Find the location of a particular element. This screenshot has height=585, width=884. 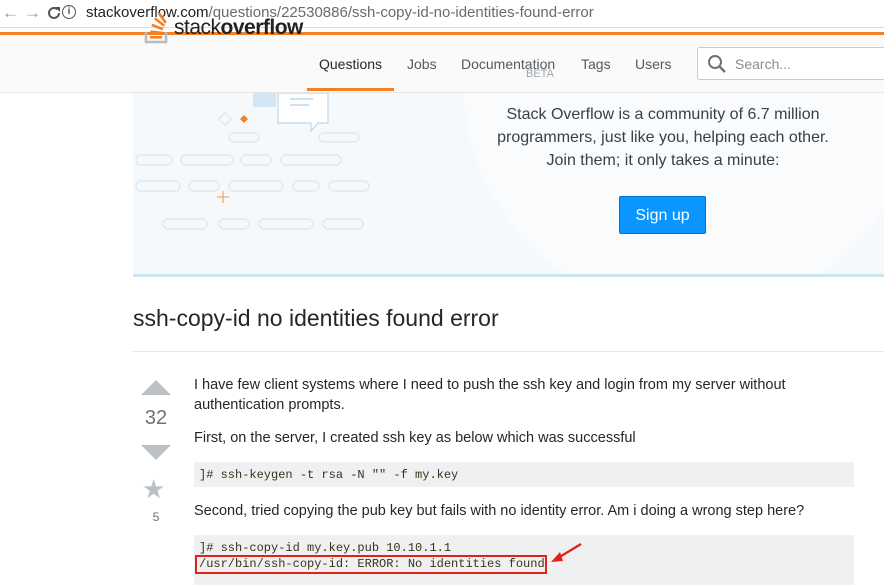

logo-wordmark: stackoverflow is located at coordinates (238, 27).